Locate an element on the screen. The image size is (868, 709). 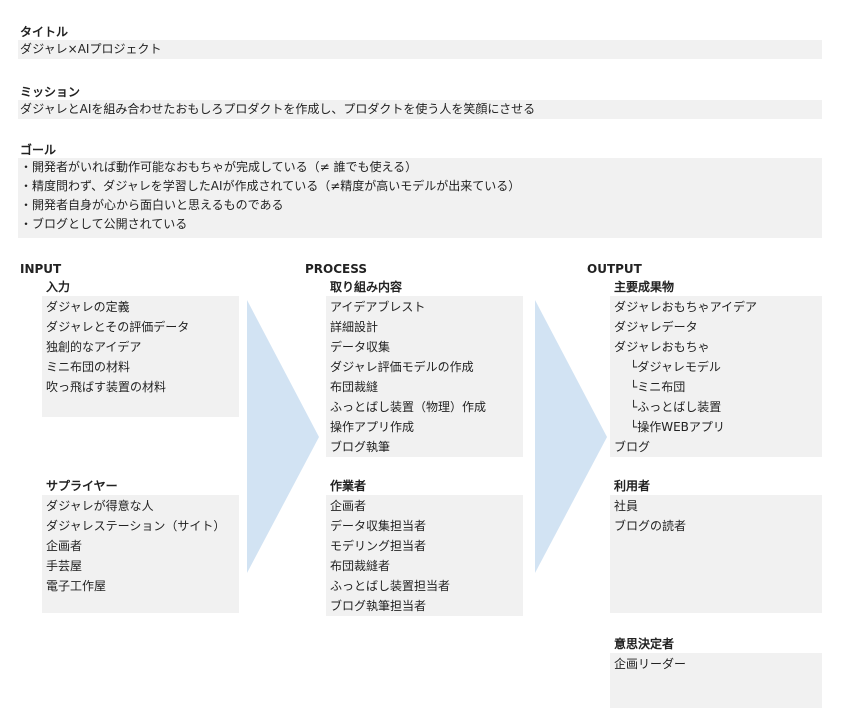
list-item-sub: └ふっとばし装置 is located at coordinates (676, 407).